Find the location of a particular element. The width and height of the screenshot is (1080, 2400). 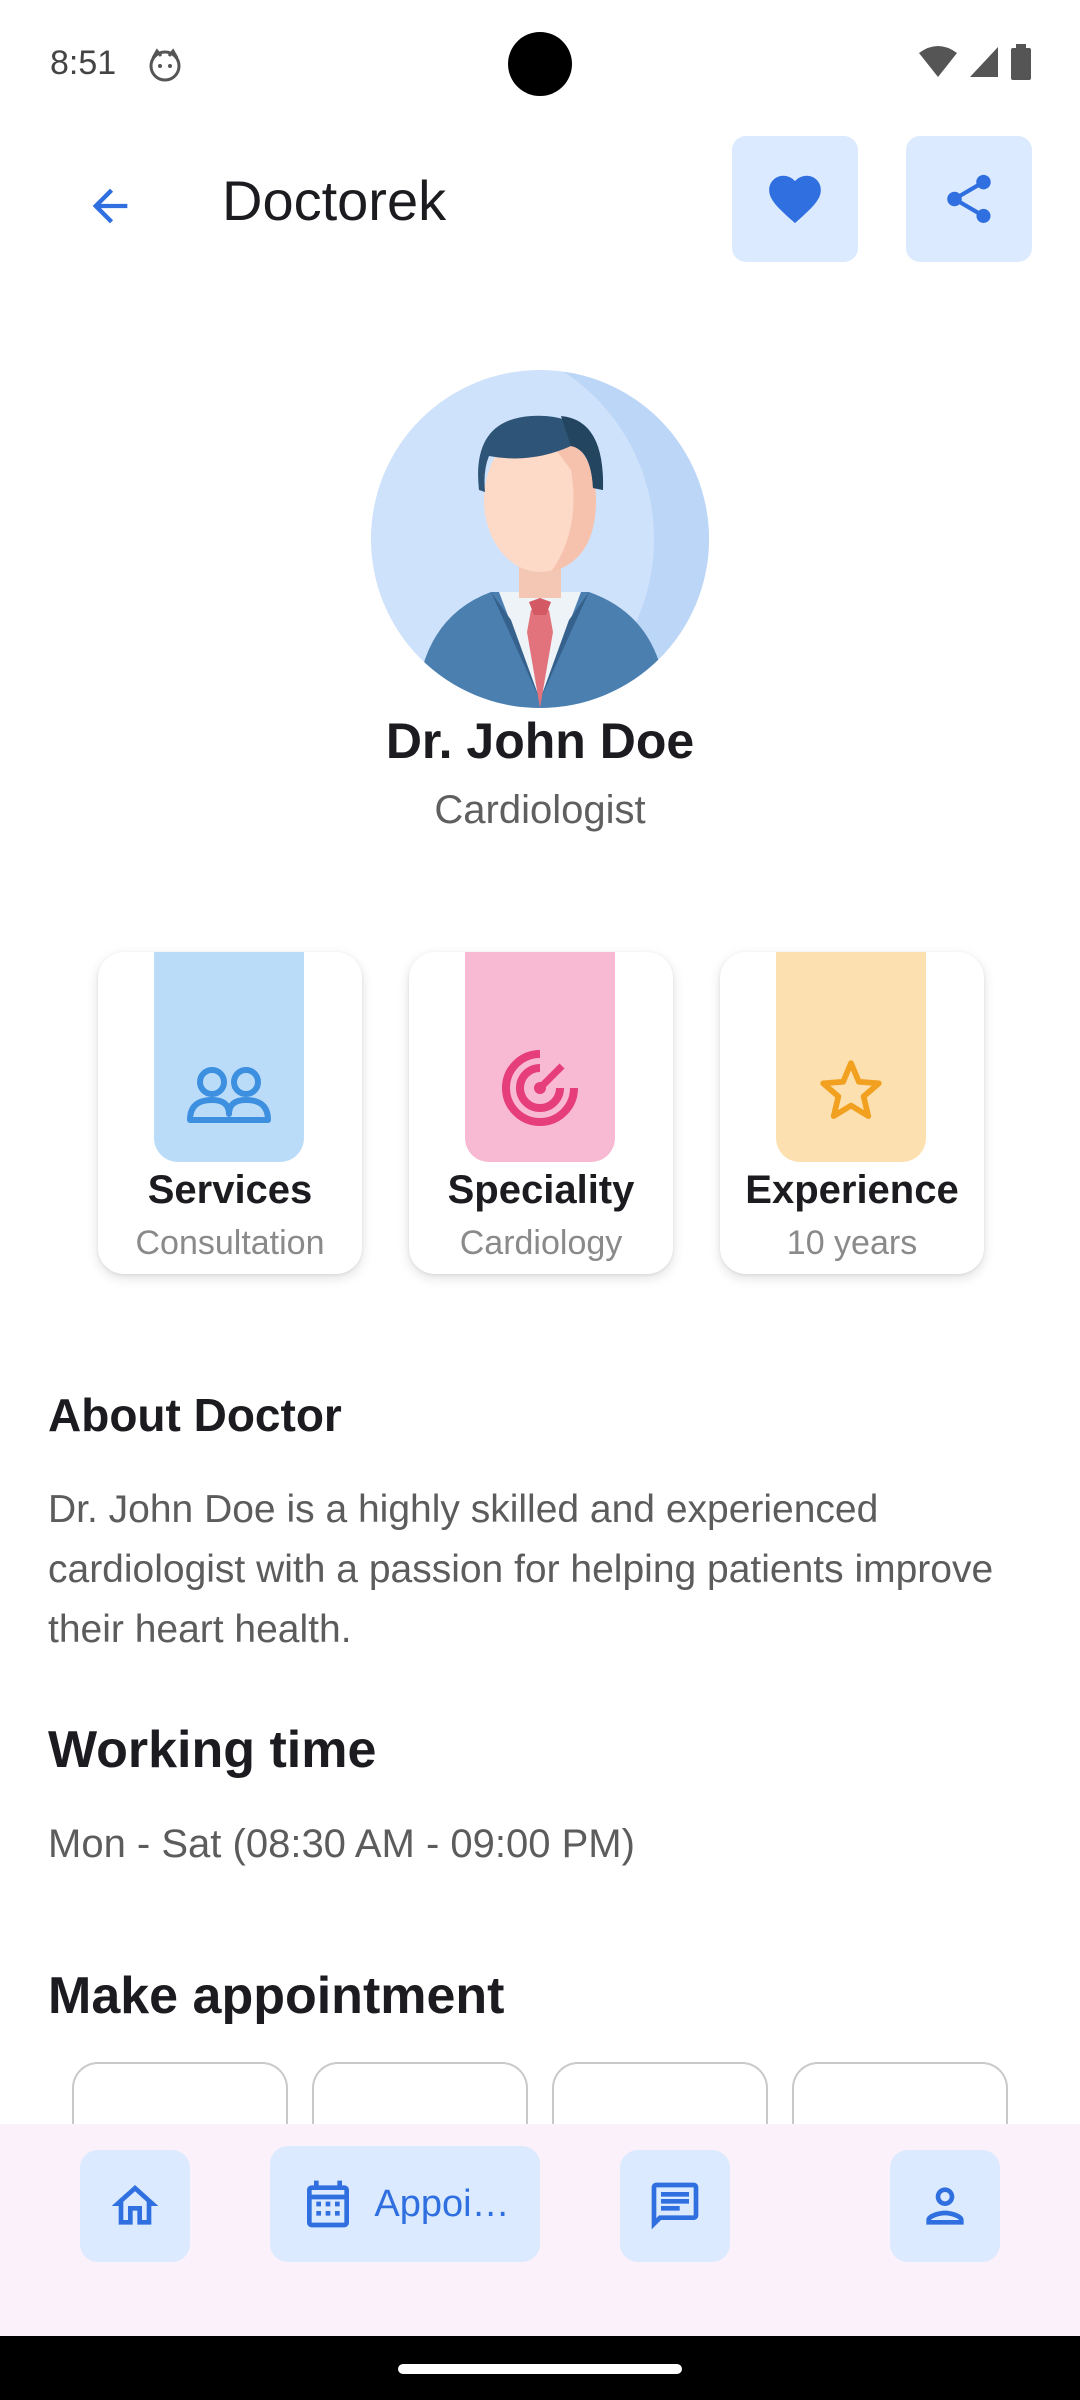

stat-card-services: Services Consultation is located at coordinates (230, 1113).